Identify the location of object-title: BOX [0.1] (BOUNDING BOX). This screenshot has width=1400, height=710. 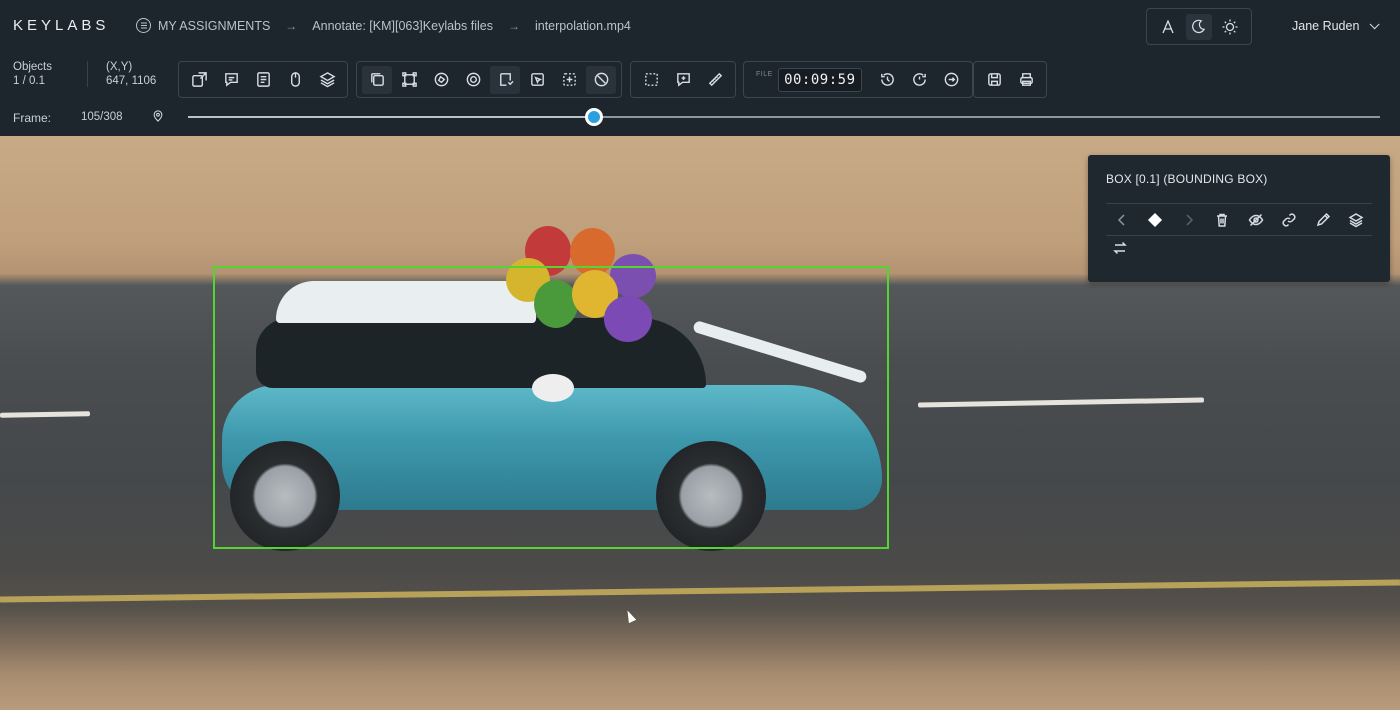
(1187, 179).